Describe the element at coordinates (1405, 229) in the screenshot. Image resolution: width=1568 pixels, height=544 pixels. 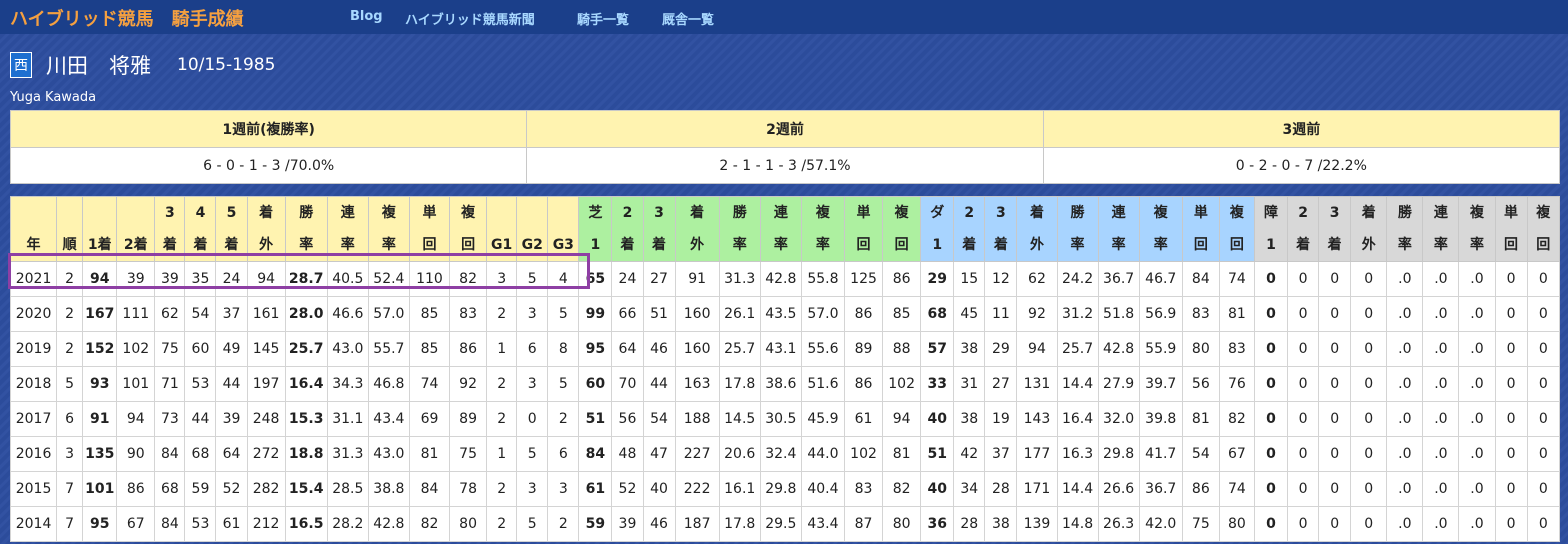
I see `column-header: 勝 率` at that location.